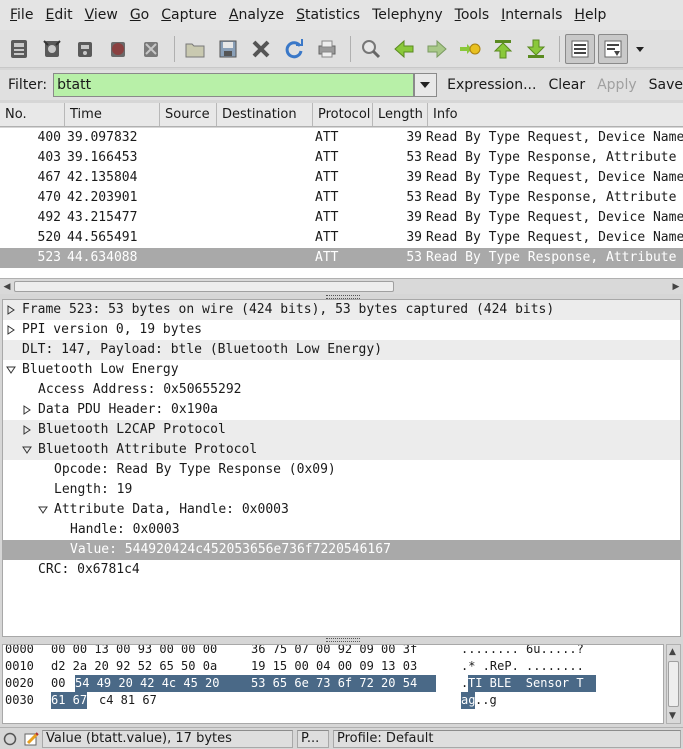 Image resolution: width=683 pixels, height=749 pixels. Describe the element at coordinates (341, 370) in the screenshot. I see `tree-item: Bluetooth Low Energy` at that location.